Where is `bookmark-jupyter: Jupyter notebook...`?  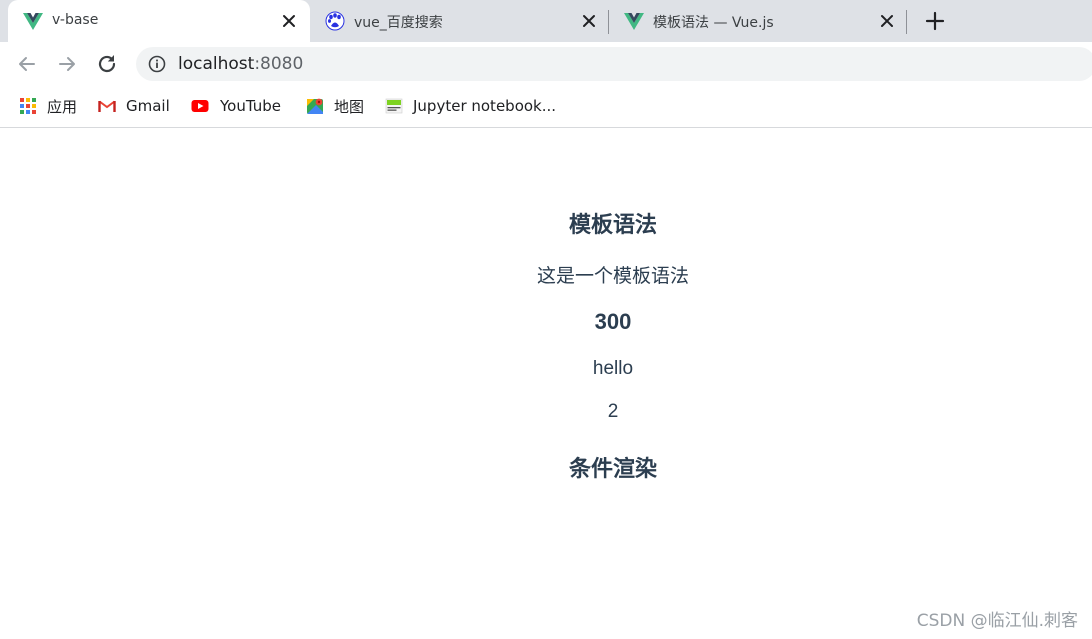 bookmark-jupyter: Jupyter notebook... is located at coordinates (470, 106).